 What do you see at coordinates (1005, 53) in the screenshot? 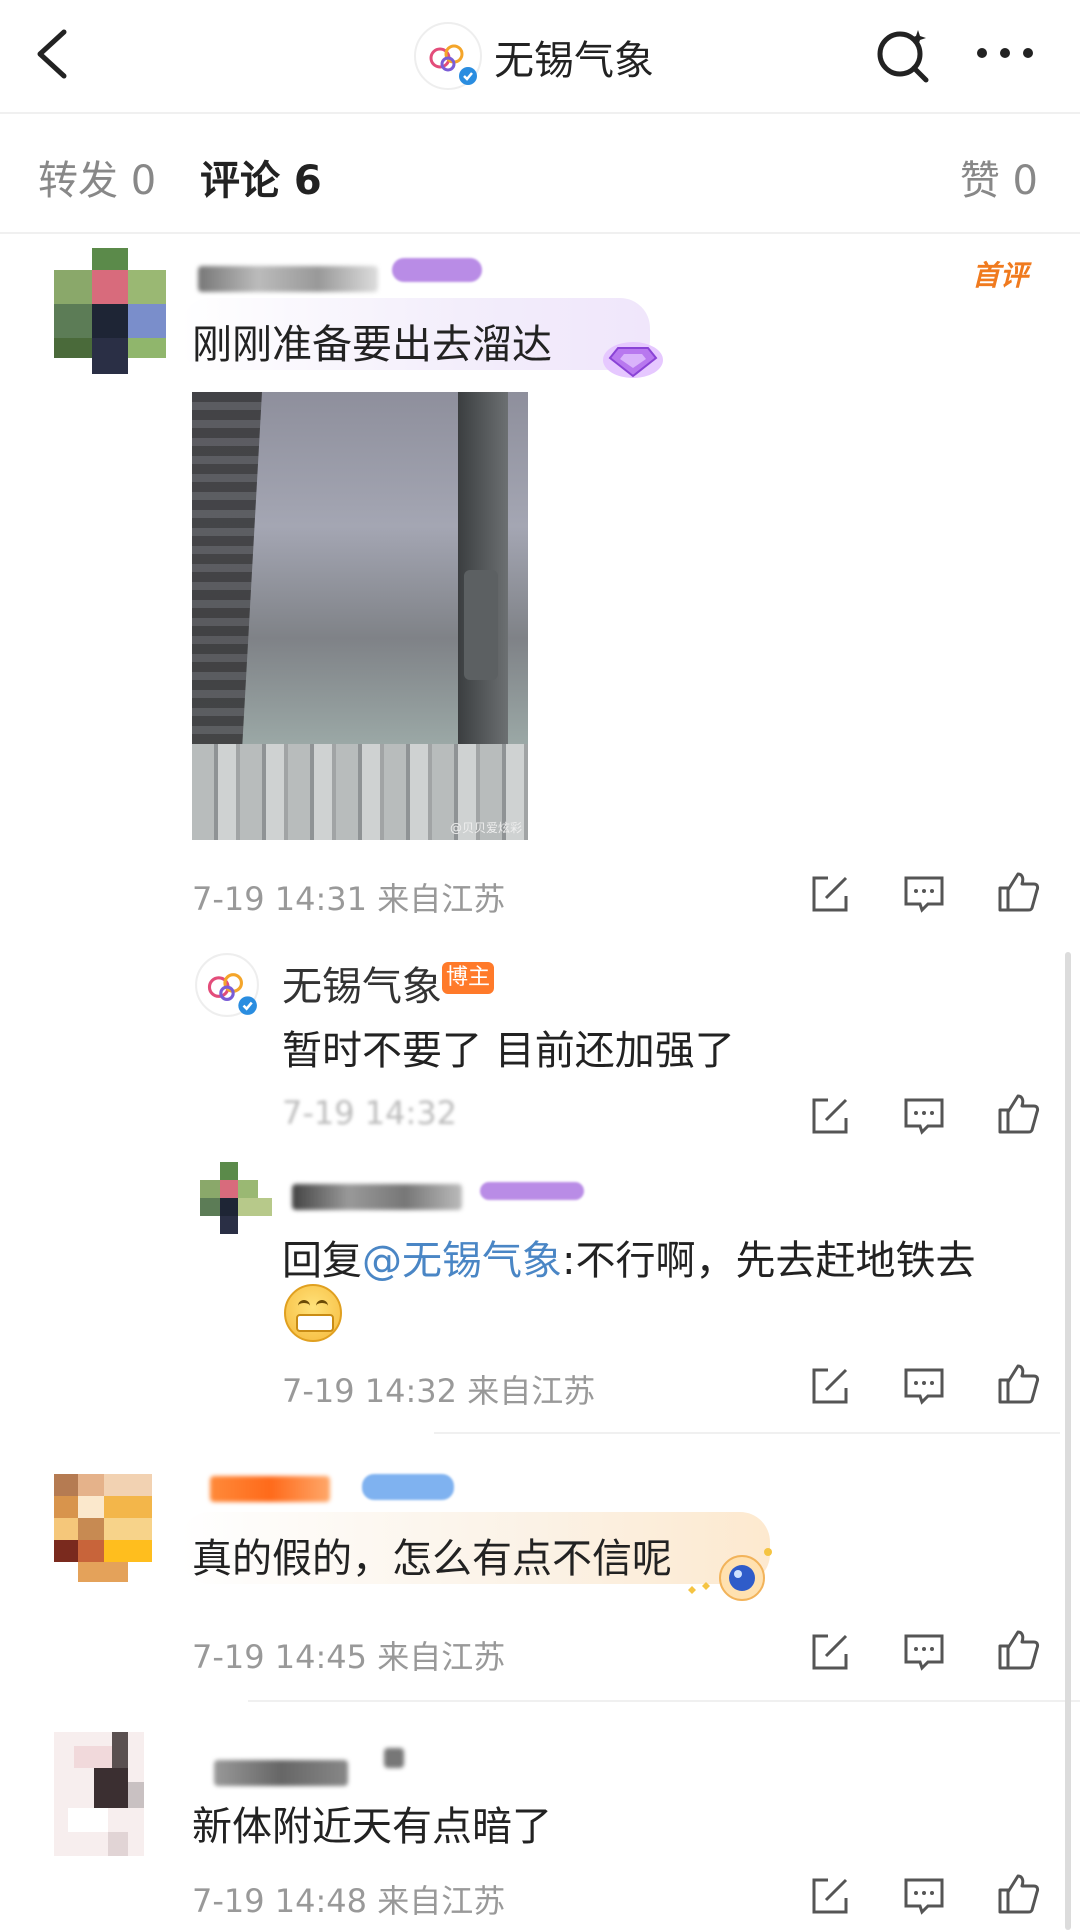
I see `more-icon` at bounding box center [1005, 53].